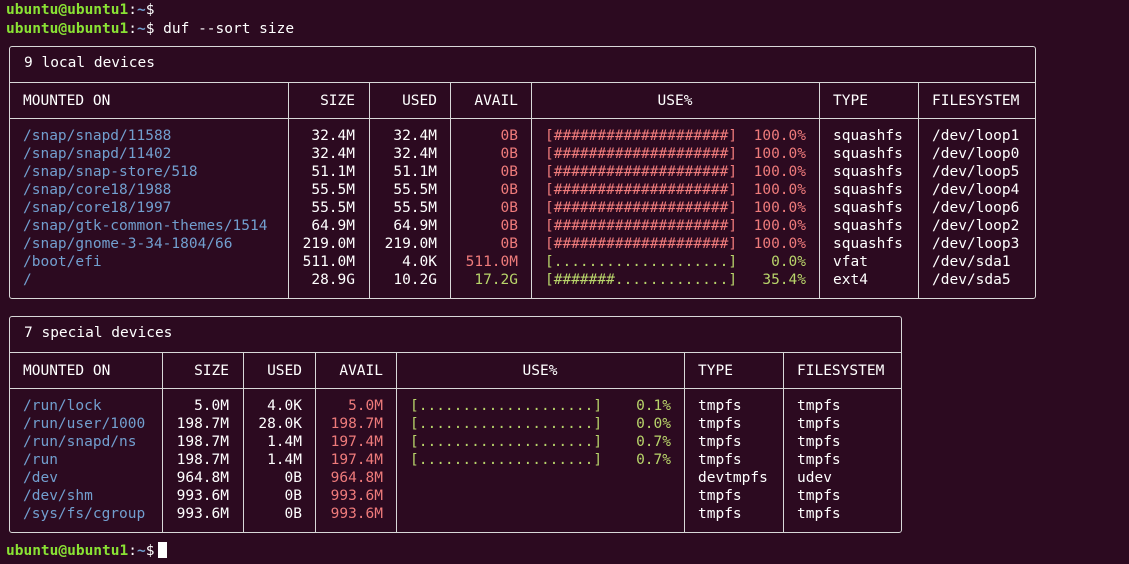 The width and height of the screenshot is (1129, 564). Describe the element at coordinates (211, 406) in the screenshot. I see `row-size: 5.0M` at that location.